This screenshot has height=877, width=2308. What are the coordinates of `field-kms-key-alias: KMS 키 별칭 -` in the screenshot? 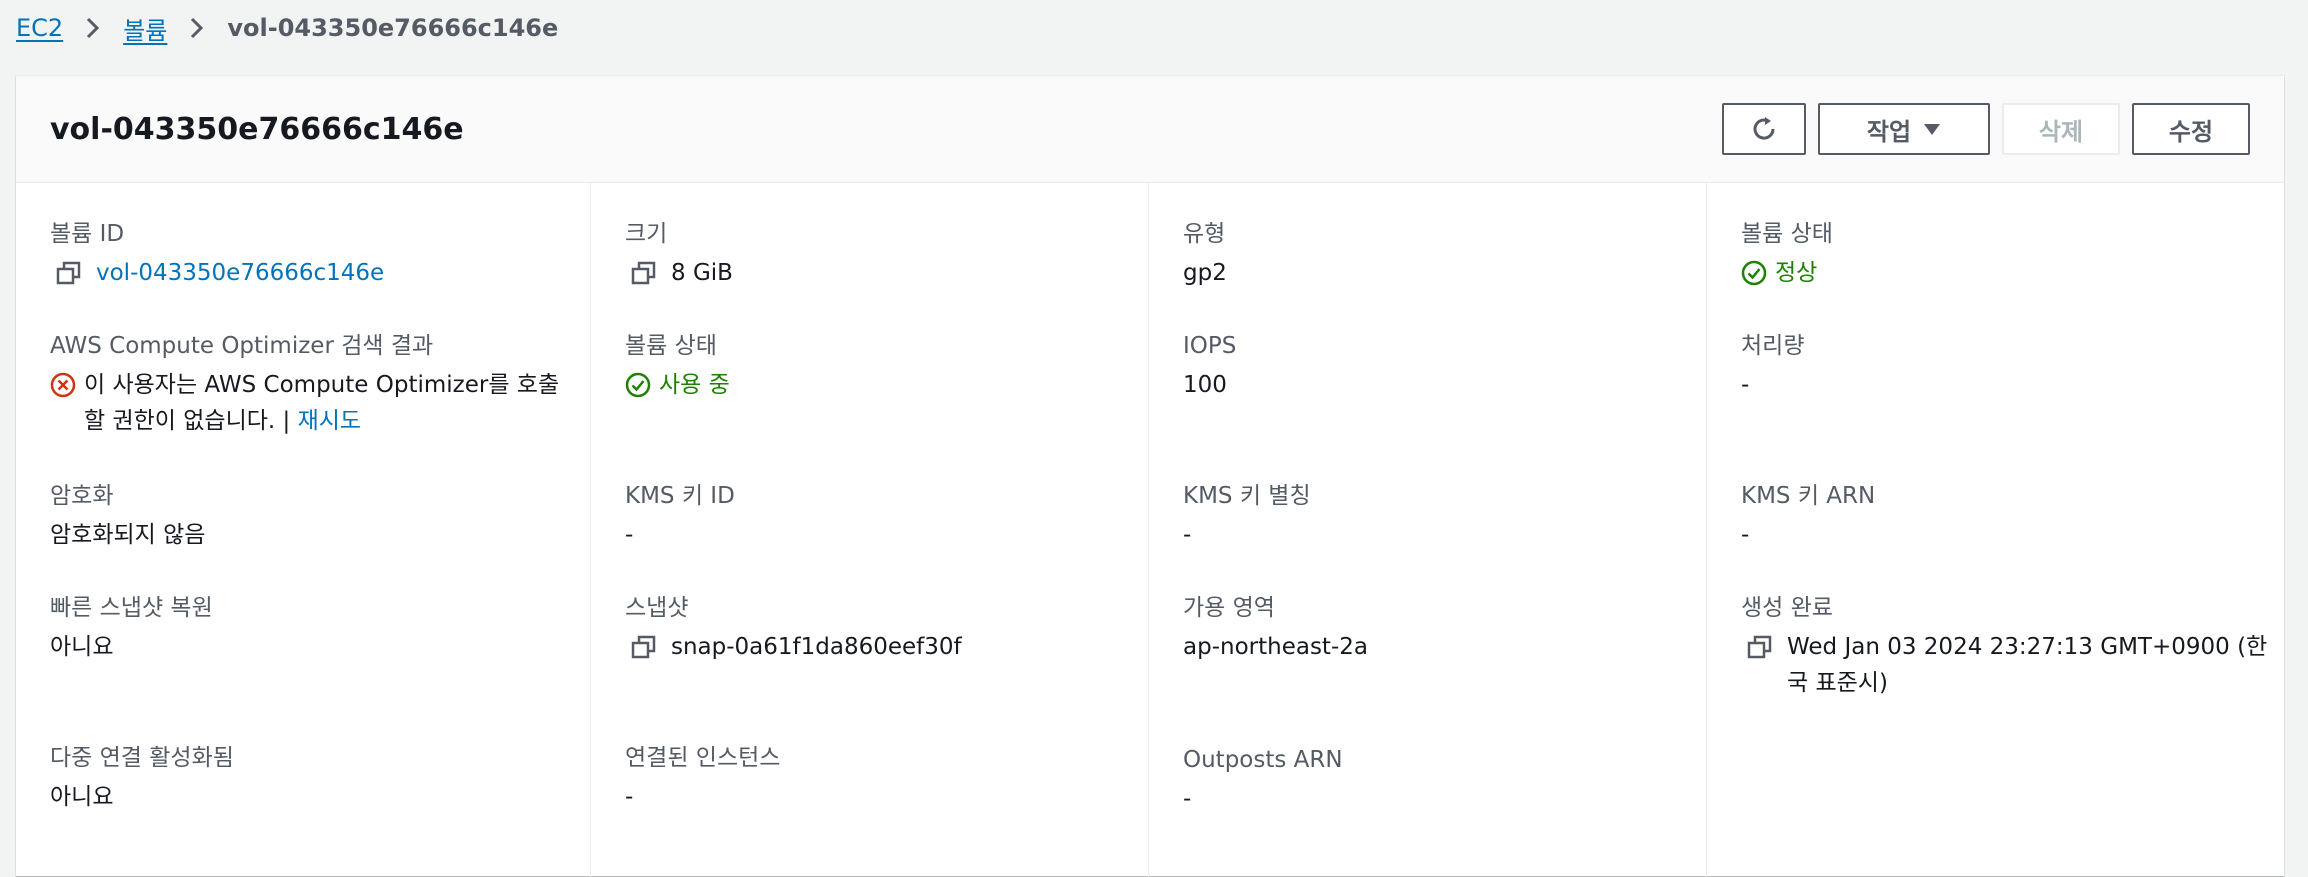 It's located at (1448, 517).